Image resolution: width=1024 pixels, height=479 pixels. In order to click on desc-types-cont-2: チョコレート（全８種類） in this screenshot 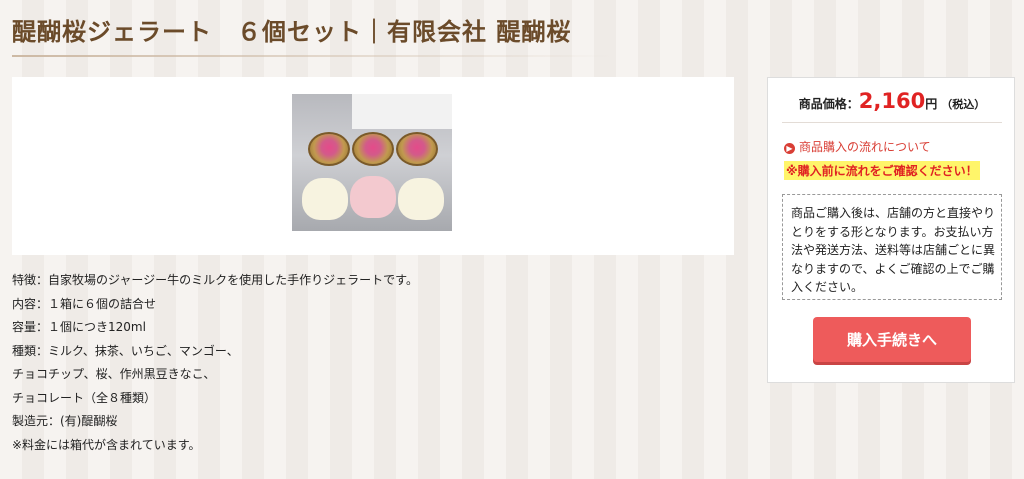, I will do `click(84, 397)`.